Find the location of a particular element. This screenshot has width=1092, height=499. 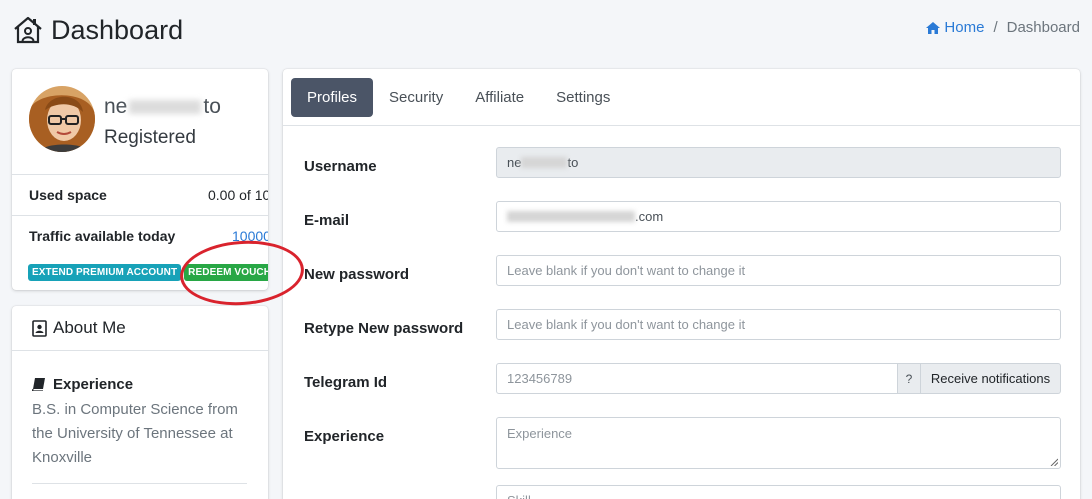

tab-affiliate: Affiliate is located at coordinates (499, 97).